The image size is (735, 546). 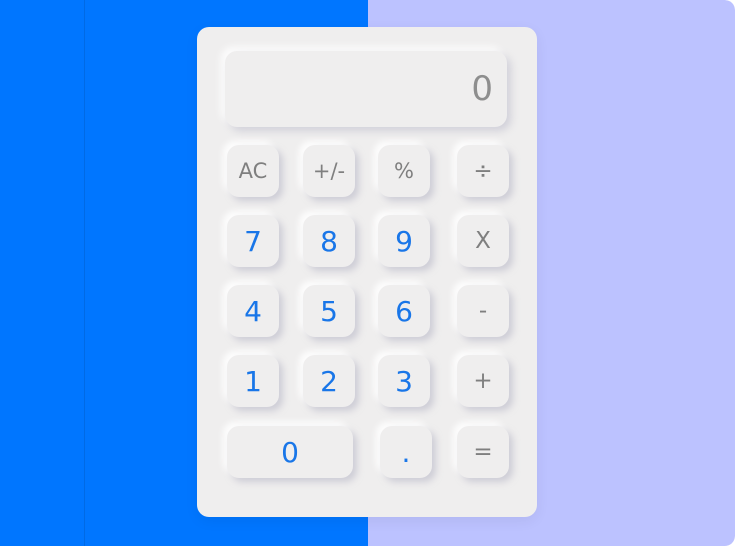 I want to click on plus-button: +, so click(x=483, y=381).